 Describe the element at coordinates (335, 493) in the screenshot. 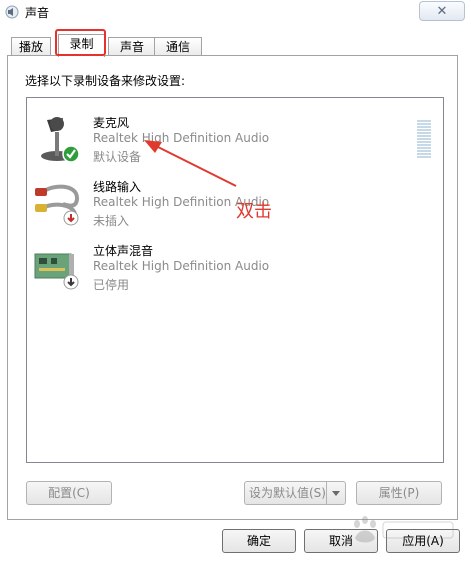

I see `chevron-down-icon` at that location.